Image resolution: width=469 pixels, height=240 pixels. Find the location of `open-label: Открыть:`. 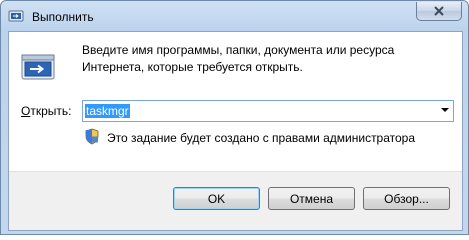

open-label: Открыть: is located at coordinates (46, 111).